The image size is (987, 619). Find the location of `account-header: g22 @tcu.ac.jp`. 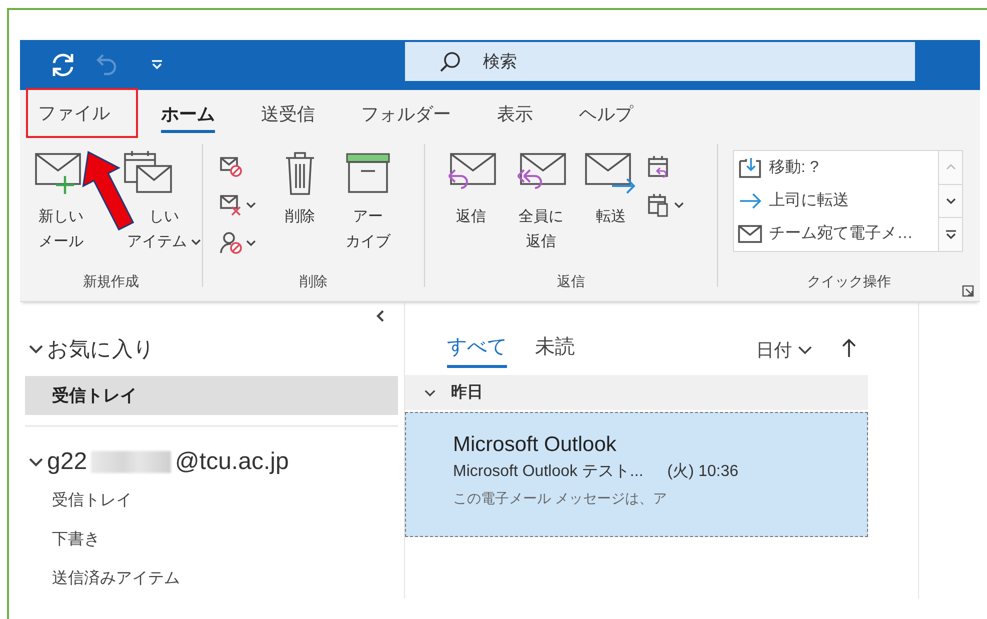

account-header: g22 @tcu.ac.jp is located at coordinates (211, 462).